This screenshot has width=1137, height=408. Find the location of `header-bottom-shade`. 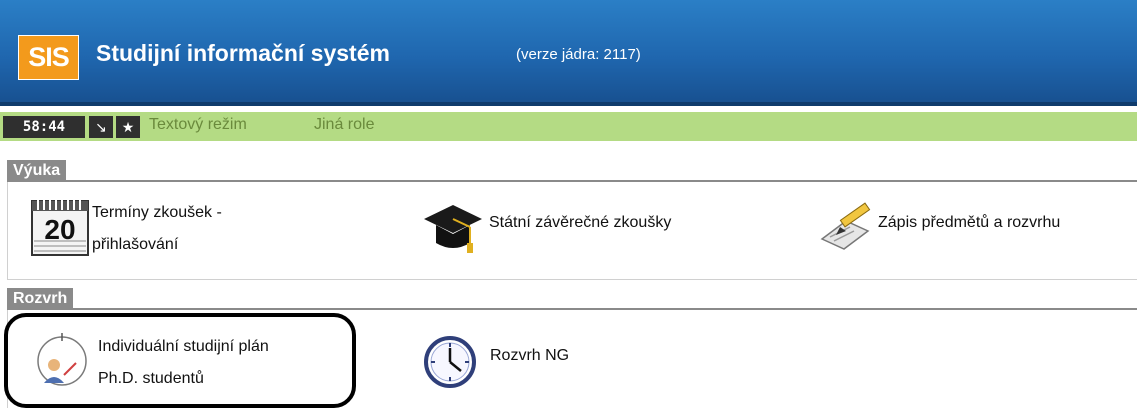

header-bottom-shade is located at coordinates (568, 104).